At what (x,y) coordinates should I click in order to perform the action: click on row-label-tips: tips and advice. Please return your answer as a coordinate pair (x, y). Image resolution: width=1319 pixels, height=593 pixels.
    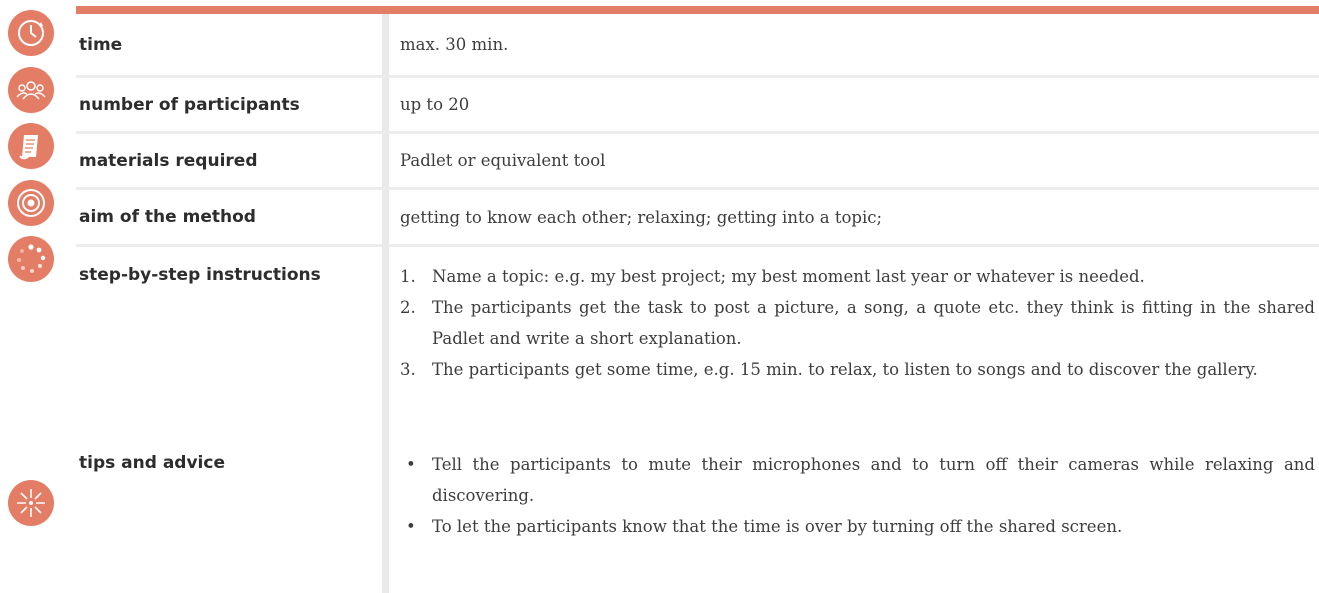
    Looking at the image, I should click on (152, 463).